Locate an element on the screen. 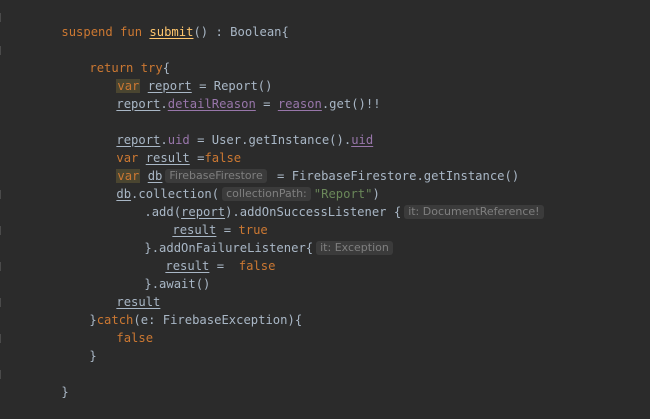 The image size is (650, 419). code-text: .get()!! is located at coordinates (351, 104).